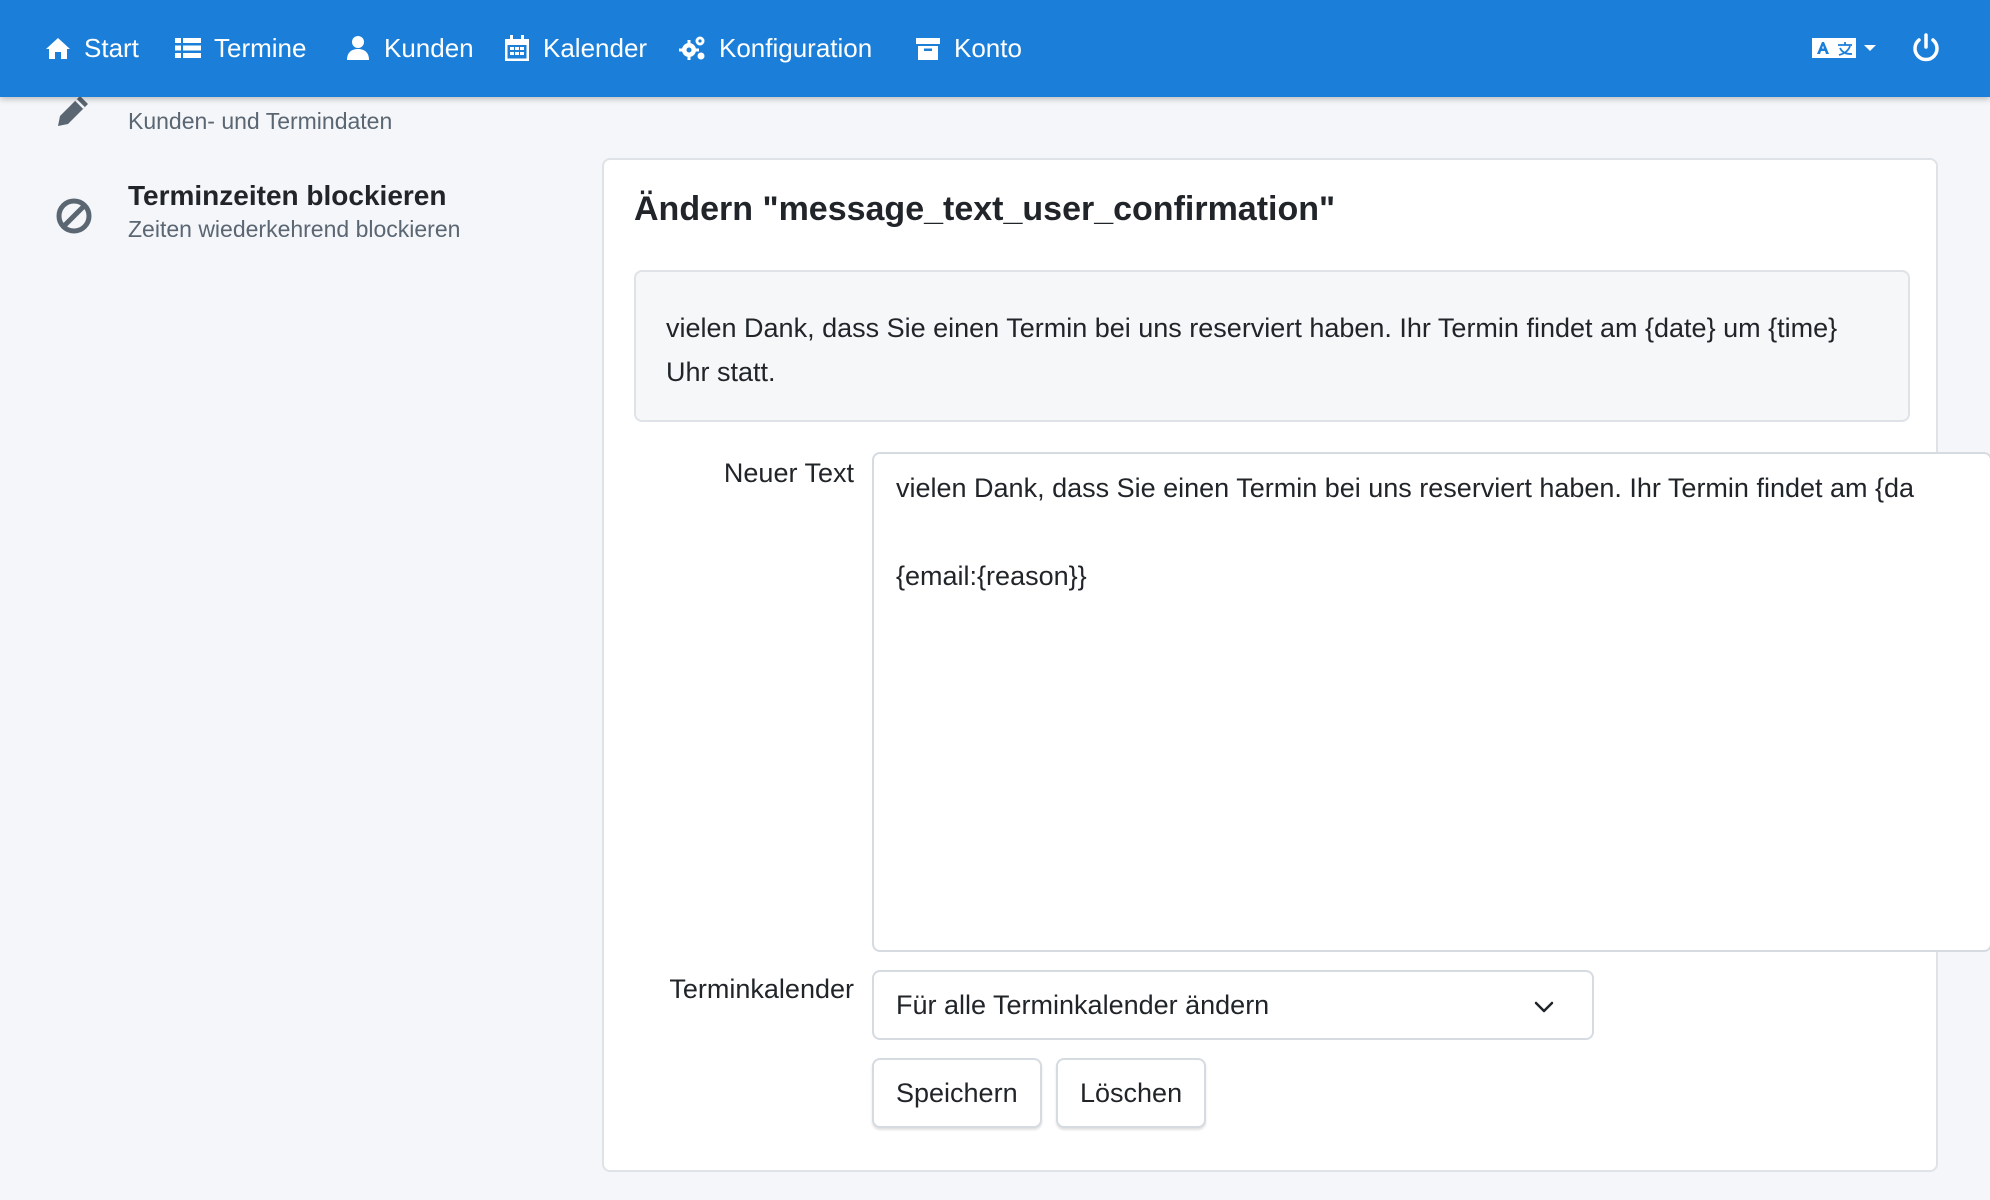  Describe the element at coordinates (358, 48) in the screenshot. I see `user-icon` at that location.